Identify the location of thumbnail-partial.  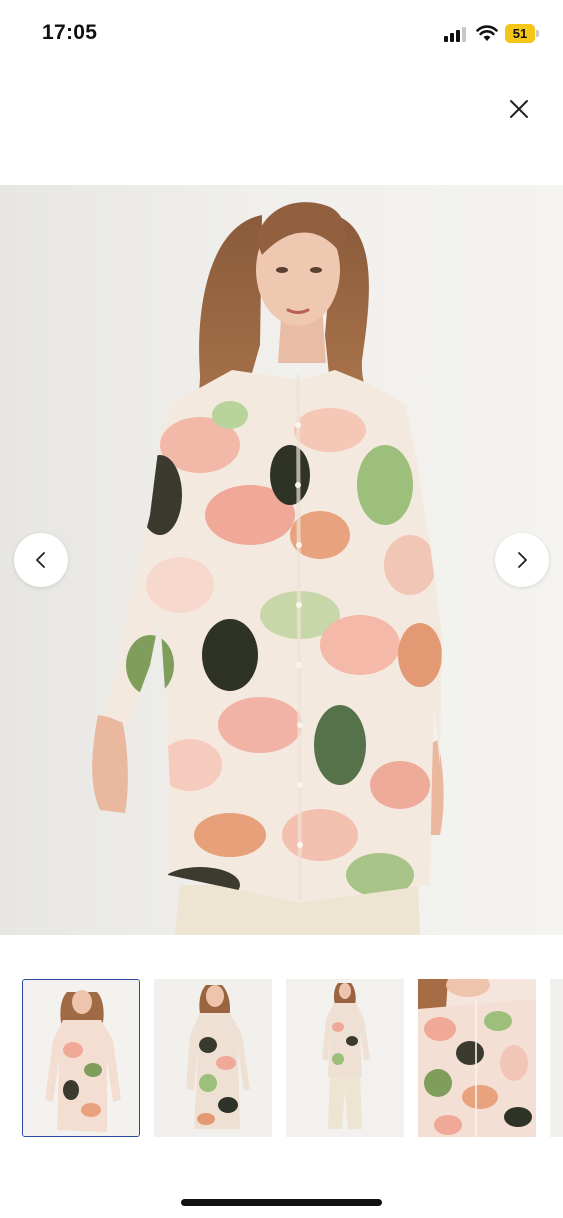
(556, 1058).